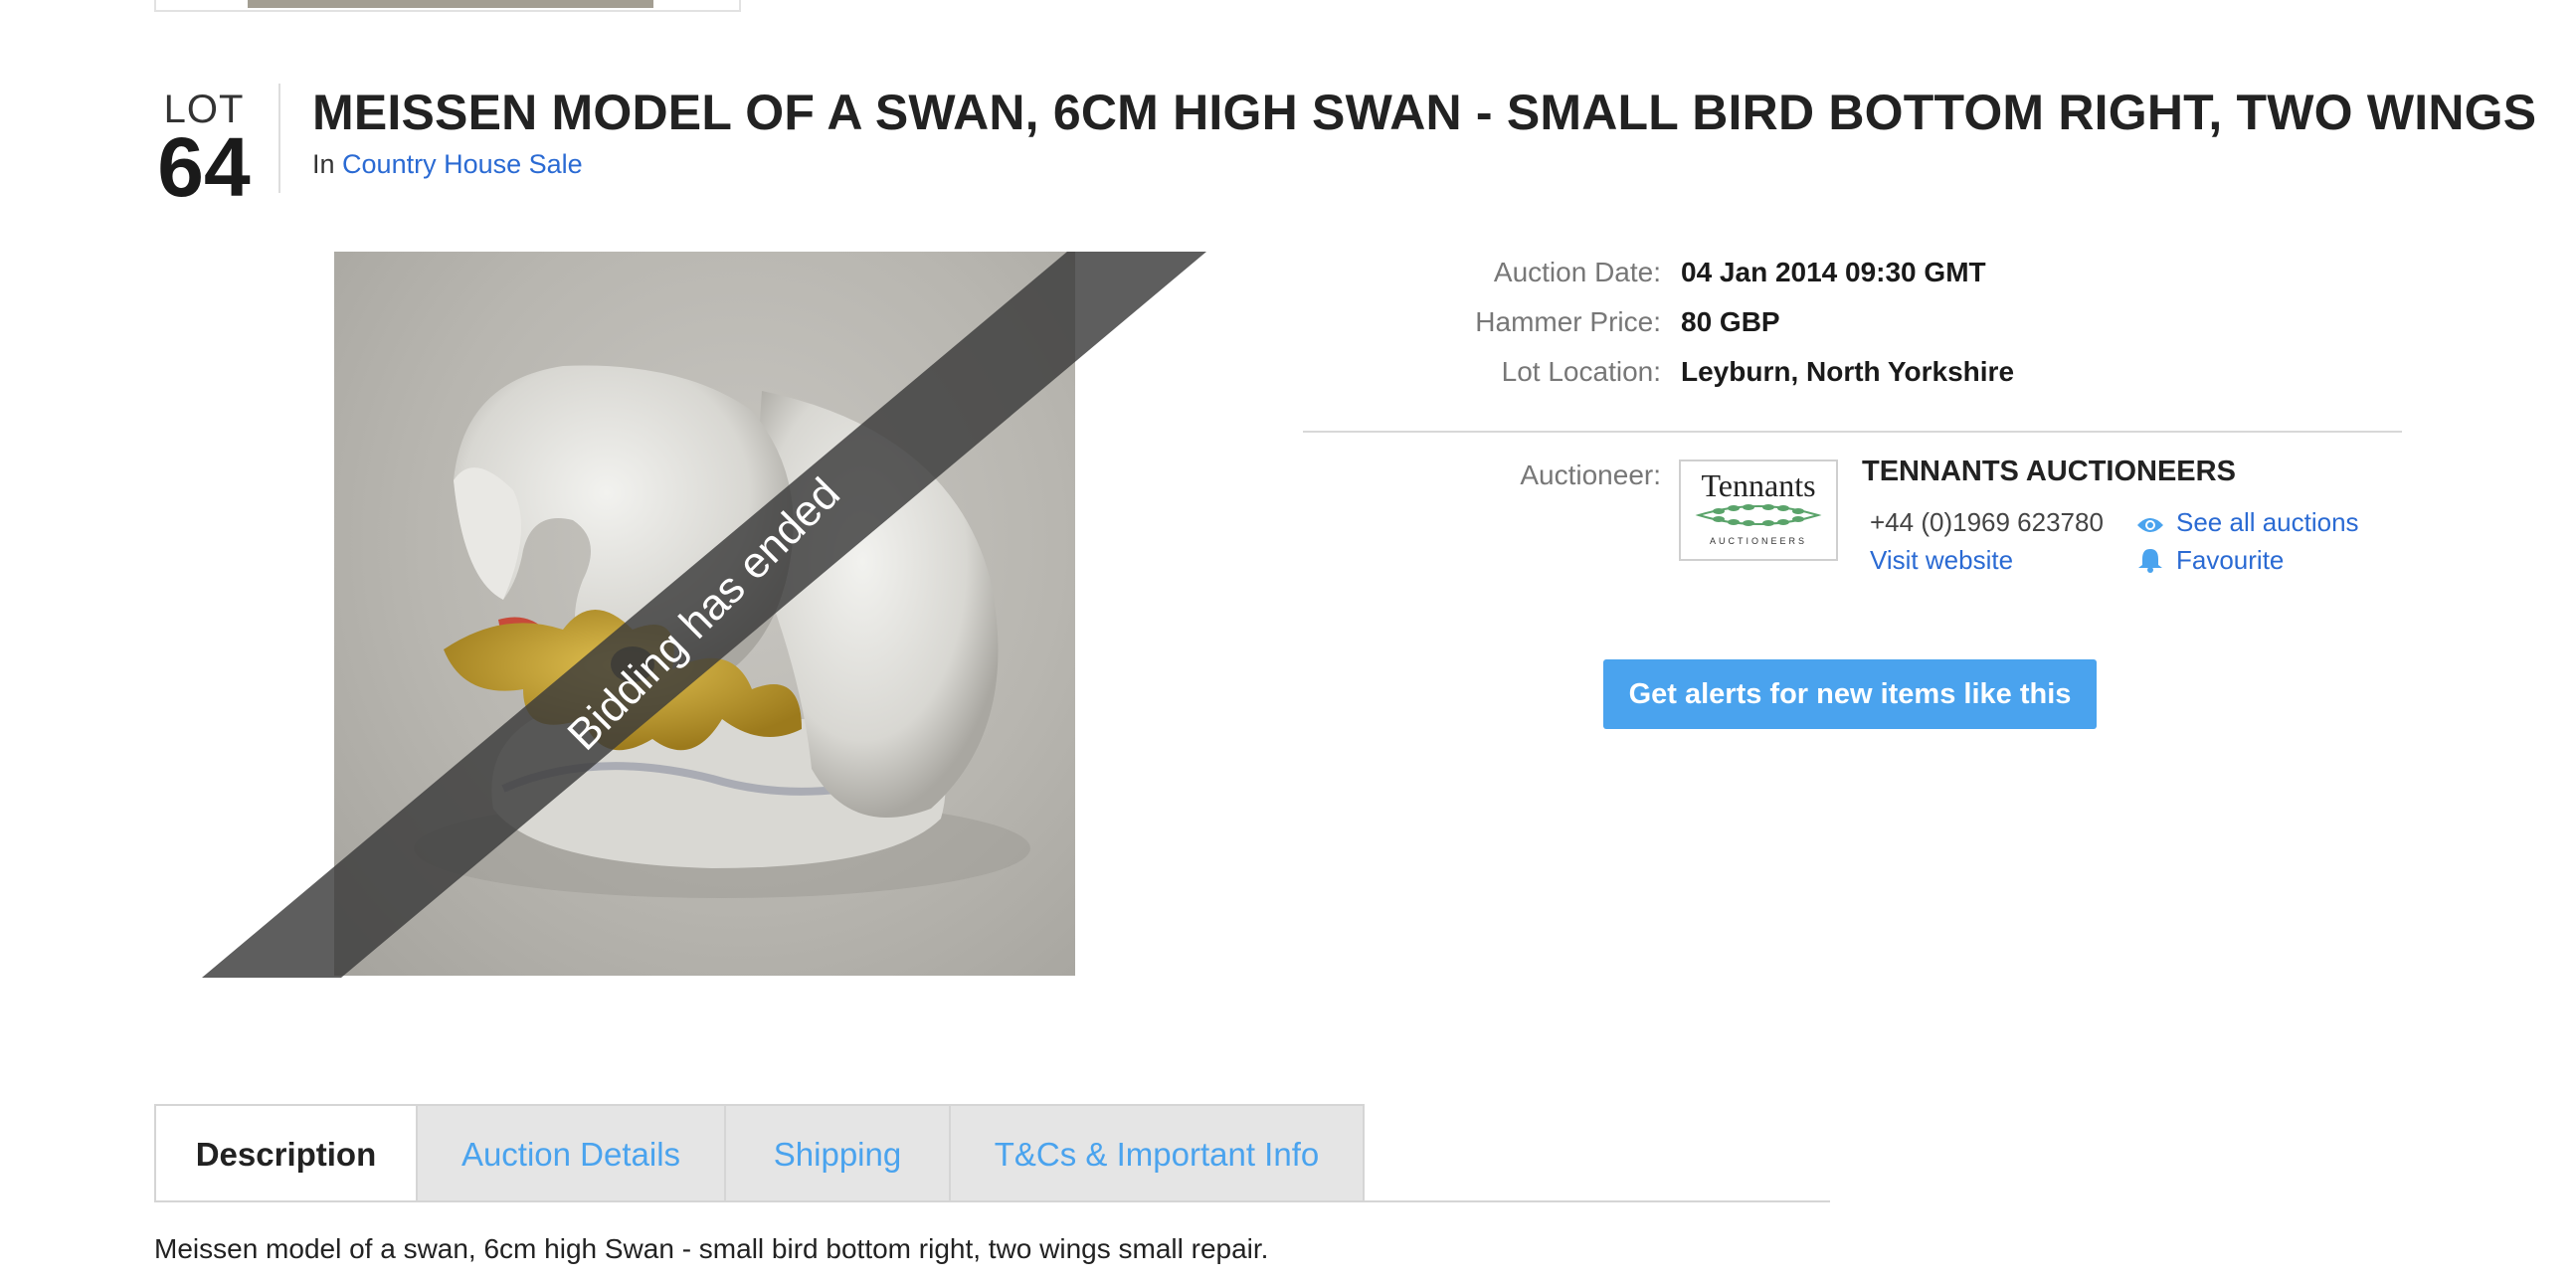 The image size is (2576, 1283). What do you see at coordinates (1157, 1152) in the screenshot?
I see `tab-tcs-important-info: T&Cs & Important Info` at bounding box center [1157, 1152].